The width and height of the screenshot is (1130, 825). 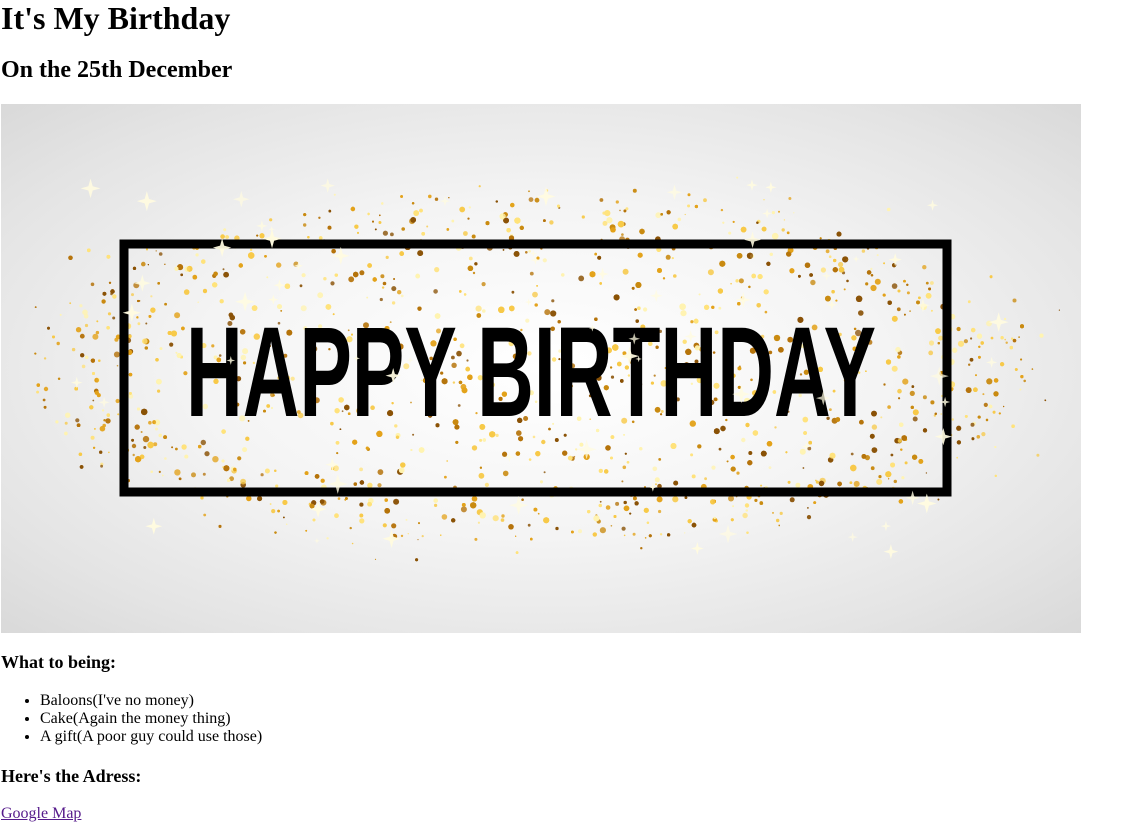 What do you see at coordinates (117, 70) in the screenshot?
I see `page-subtitle: On the 25th December` at bounding box center [117, 70].